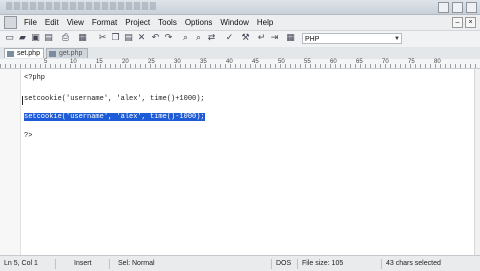 The width and height of the screenshot is (480, 271). What do you see at coordinates (115, 38) in the screenshot?
I see `copy-icon: ❐` at bounding box center [115, 38].